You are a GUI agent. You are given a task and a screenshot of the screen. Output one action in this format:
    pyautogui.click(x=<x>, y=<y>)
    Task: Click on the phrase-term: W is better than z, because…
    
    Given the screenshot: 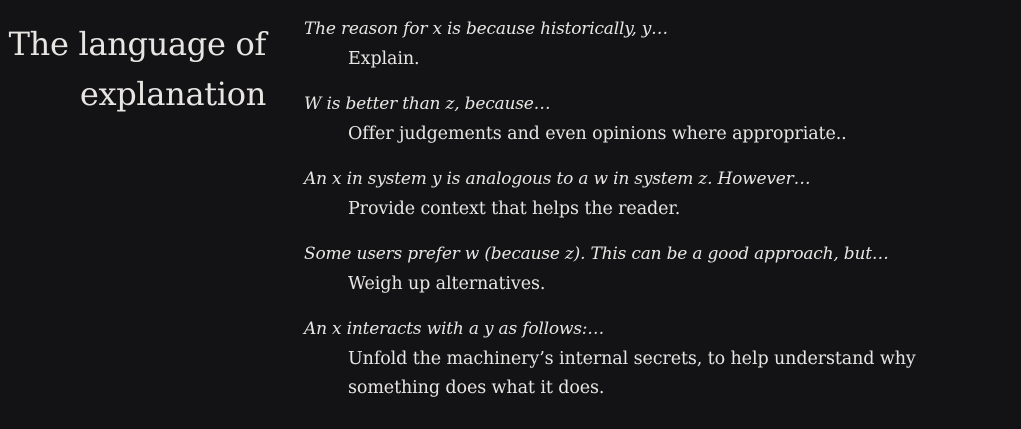 What is the action you would take?
    pyautogui.click(x=427, y=104)
    